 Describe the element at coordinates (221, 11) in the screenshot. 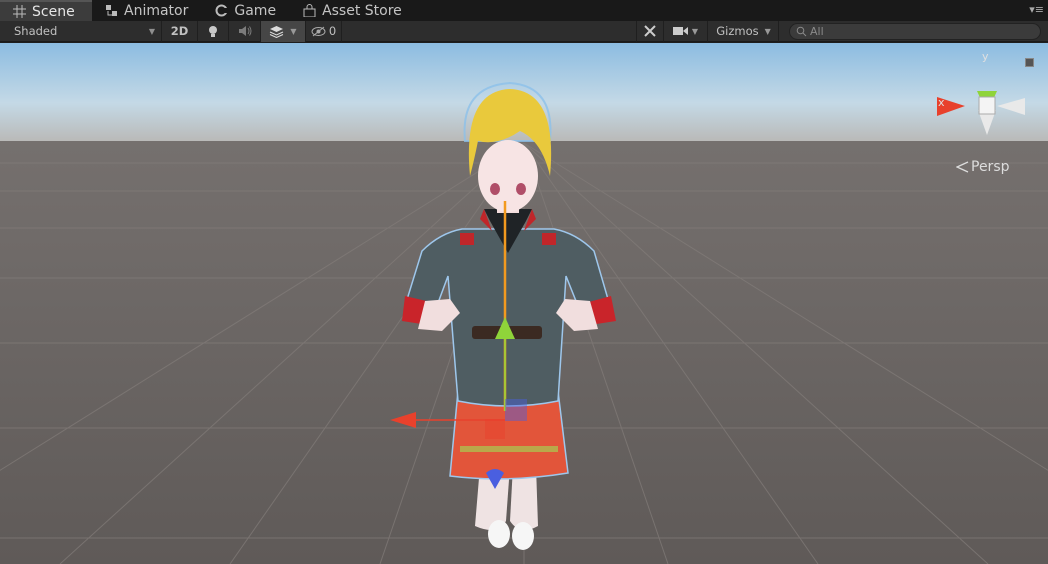

I see `game-icon` at that location.